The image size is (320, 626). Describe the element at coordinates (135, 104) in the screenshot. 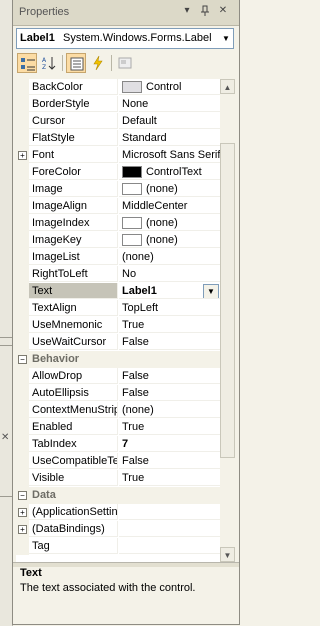

I see `property-value-text: None` at that location.